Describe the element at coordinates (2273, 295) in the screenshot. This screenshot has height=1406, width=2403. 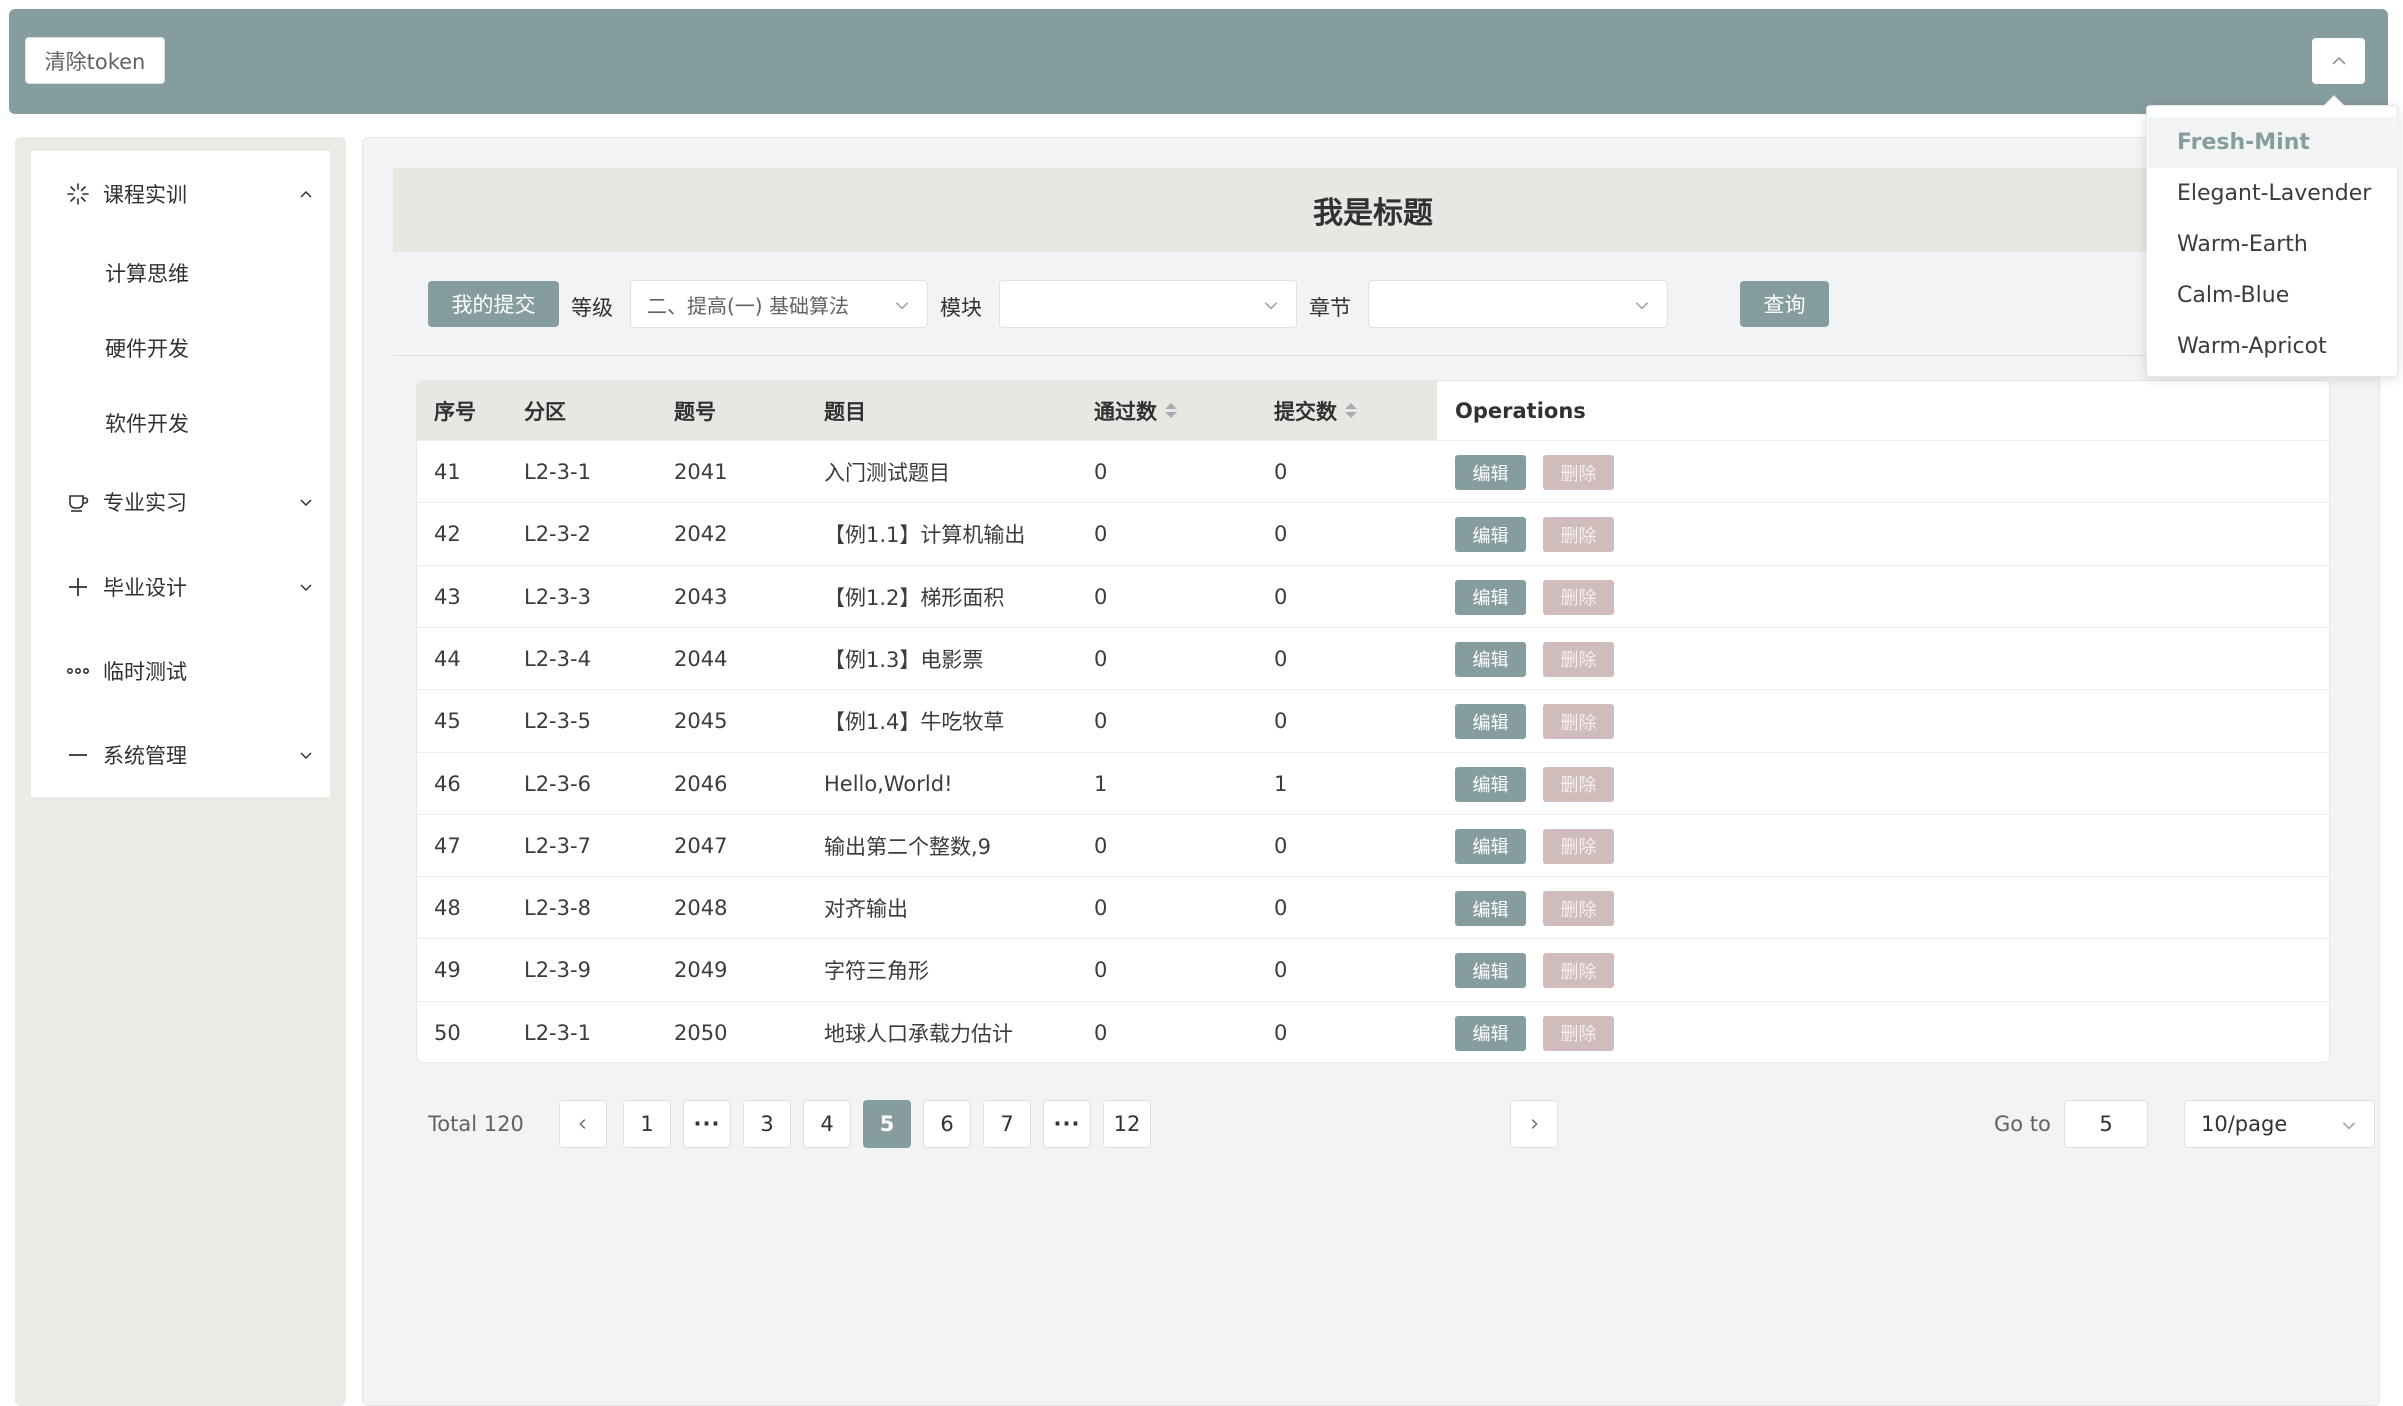
I see `theme-option: Calm-Blue` at that location.